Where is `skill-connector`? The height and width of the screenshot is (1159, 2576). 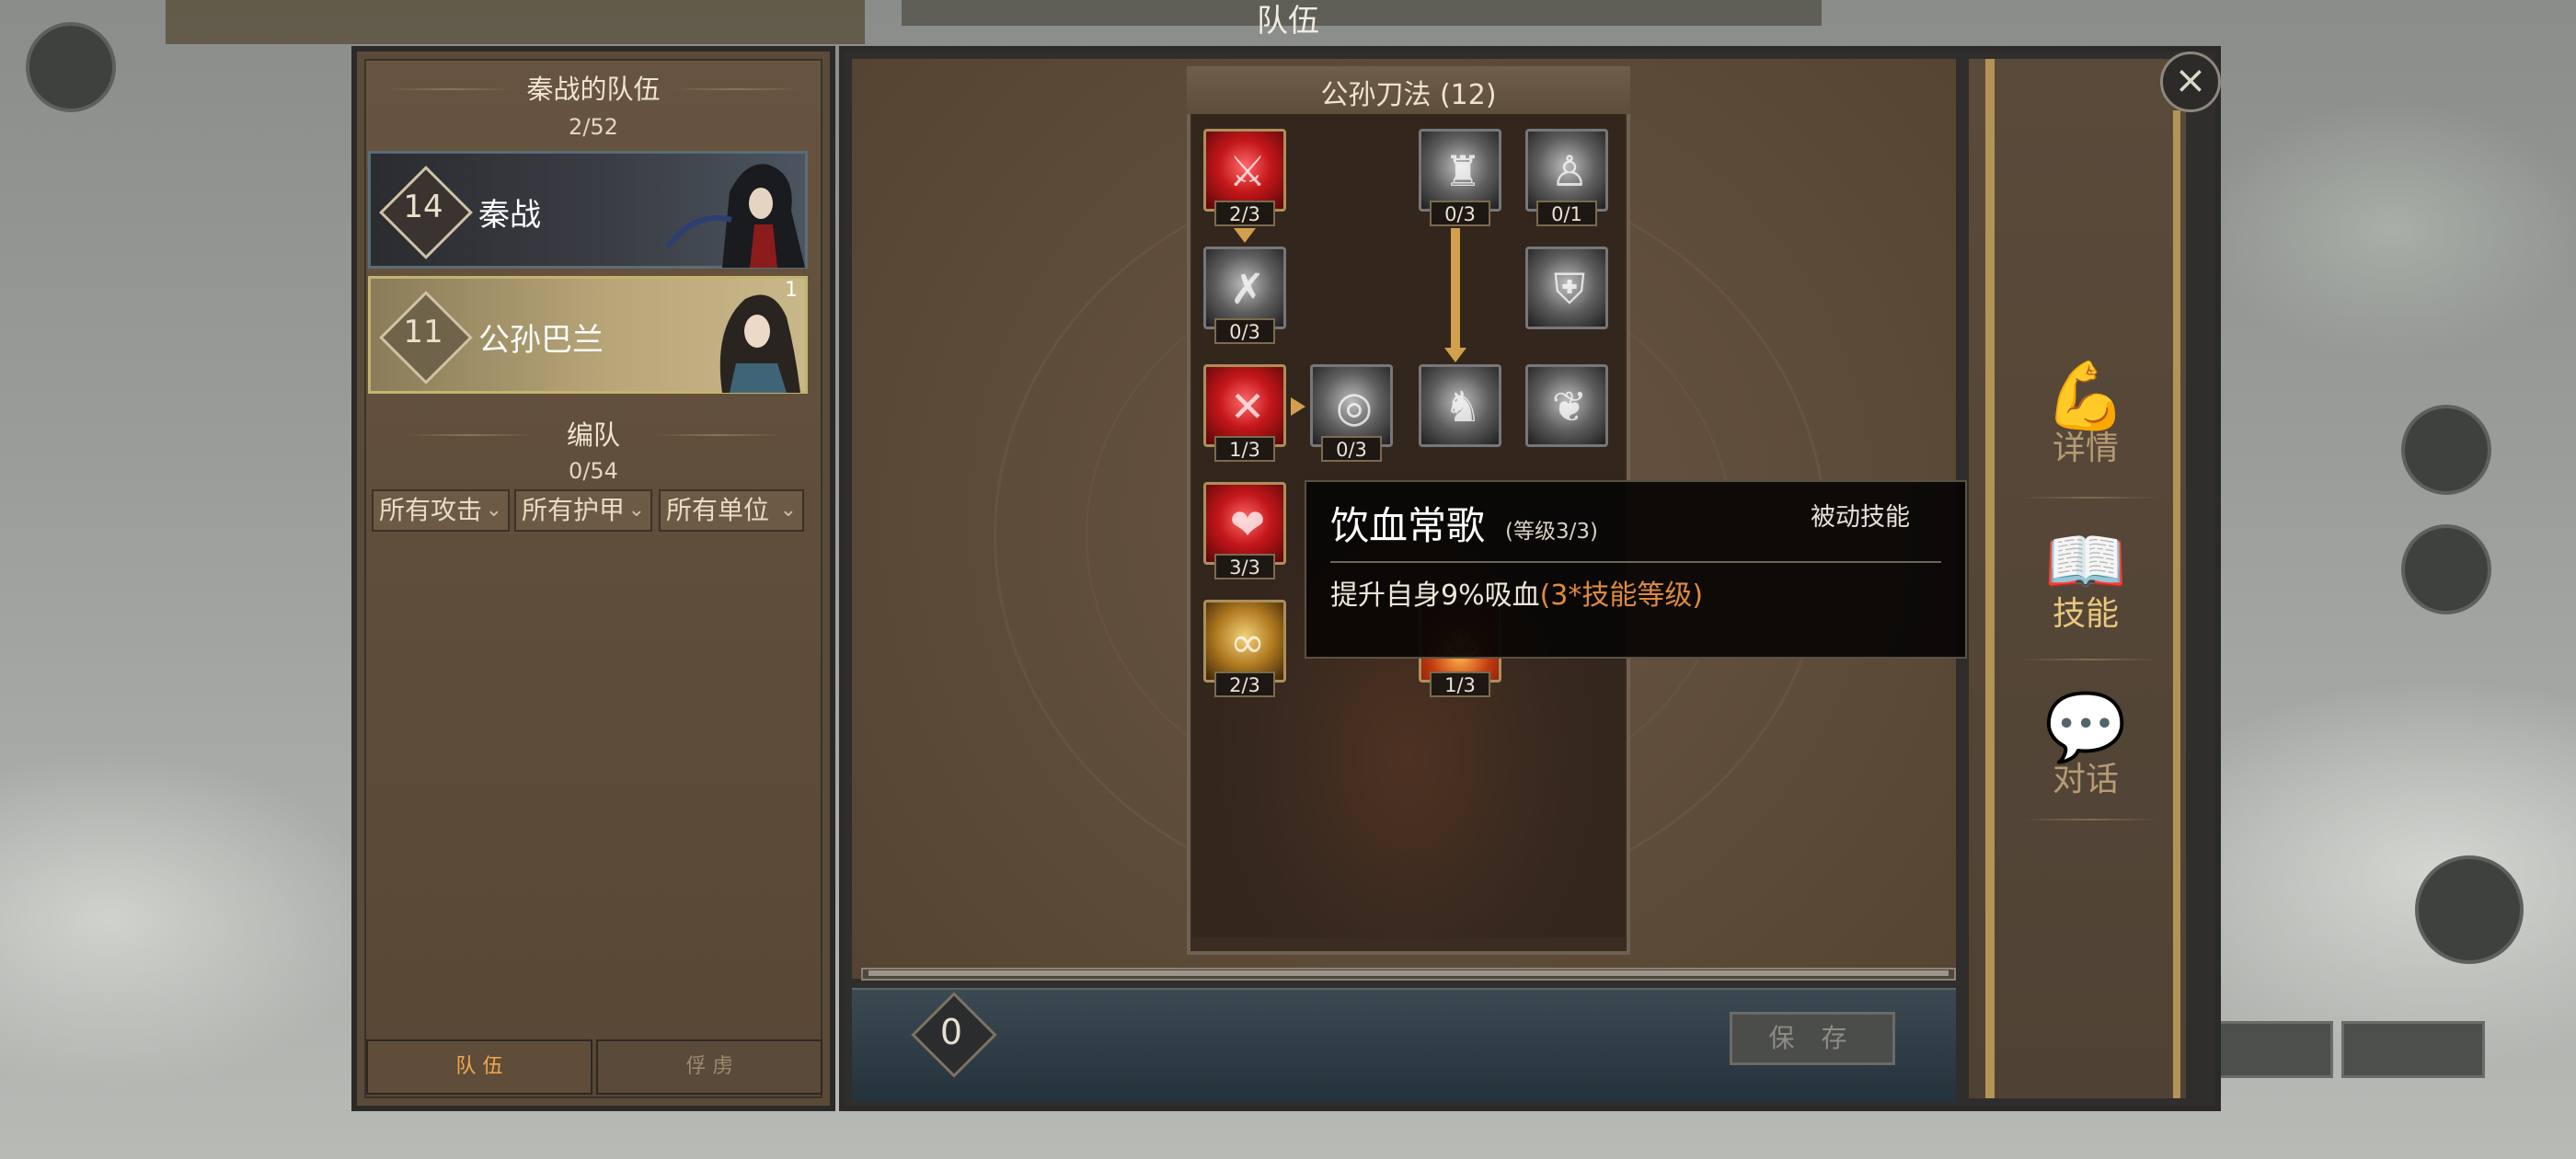
skill-connector is located at coordinates (1455, 288).